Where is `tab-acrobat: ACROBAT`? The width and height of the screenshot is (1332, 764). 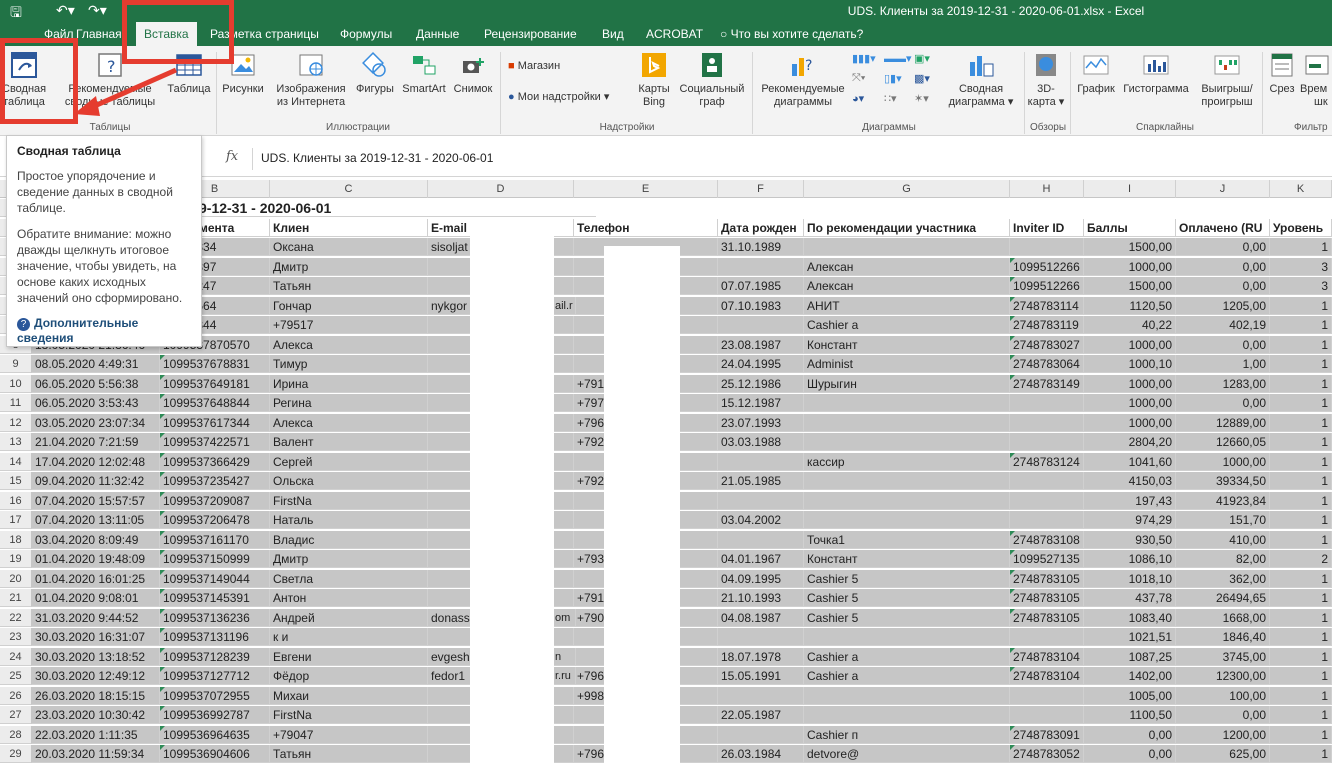
tab-acrobat: ACROBAT is located at coordinates (674, 34).